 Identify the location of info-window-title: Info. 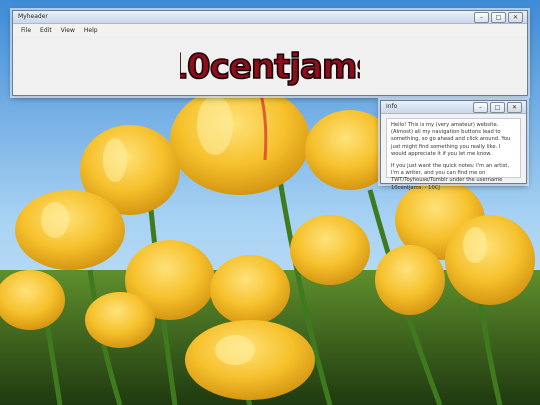
(392, 106).